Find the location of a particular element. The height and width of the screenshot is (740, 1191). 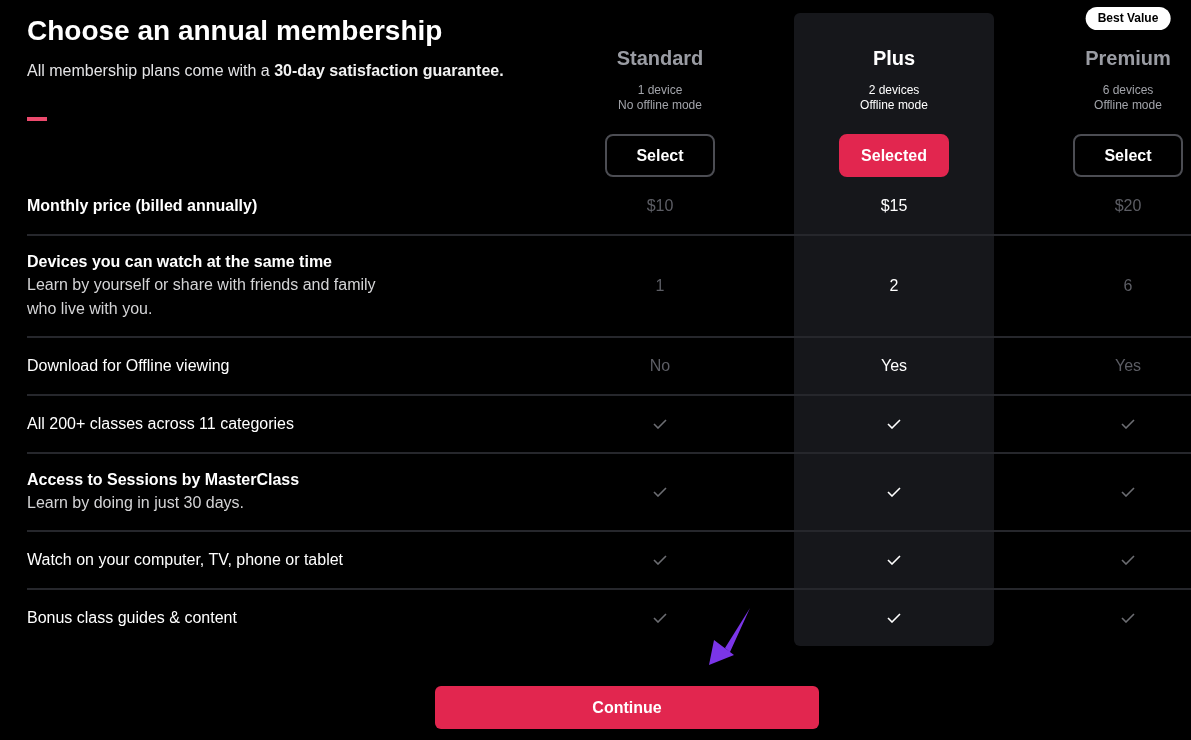

feature-label: Monthly price (billed annually) is located at coordinates (142, 206).